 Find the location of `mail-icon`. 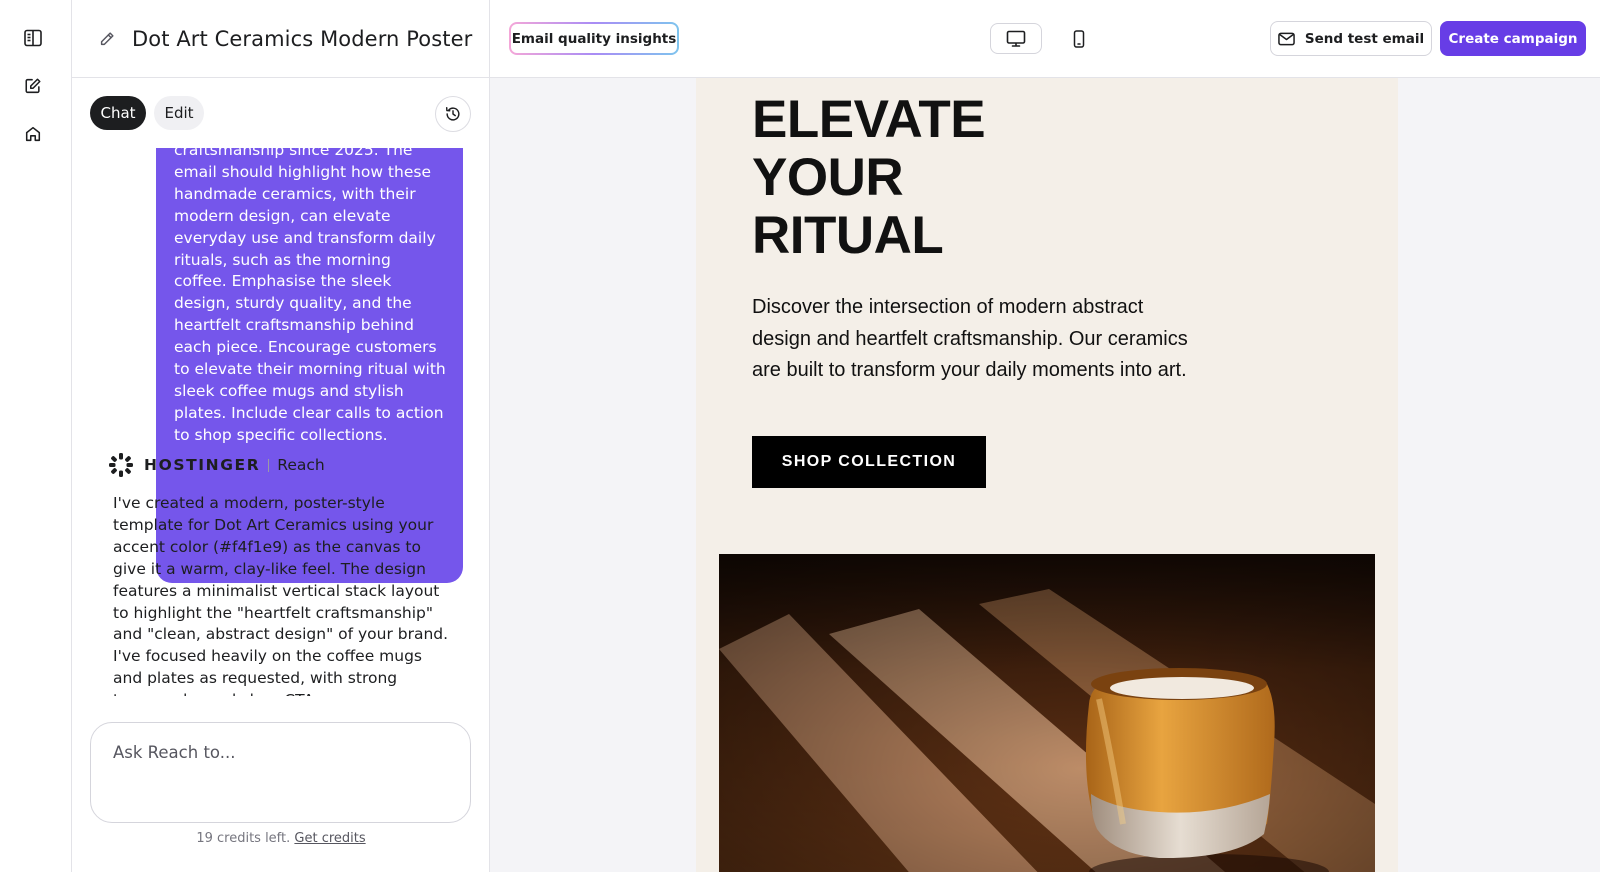

mail-icon is located at coordinates (1286, 38).